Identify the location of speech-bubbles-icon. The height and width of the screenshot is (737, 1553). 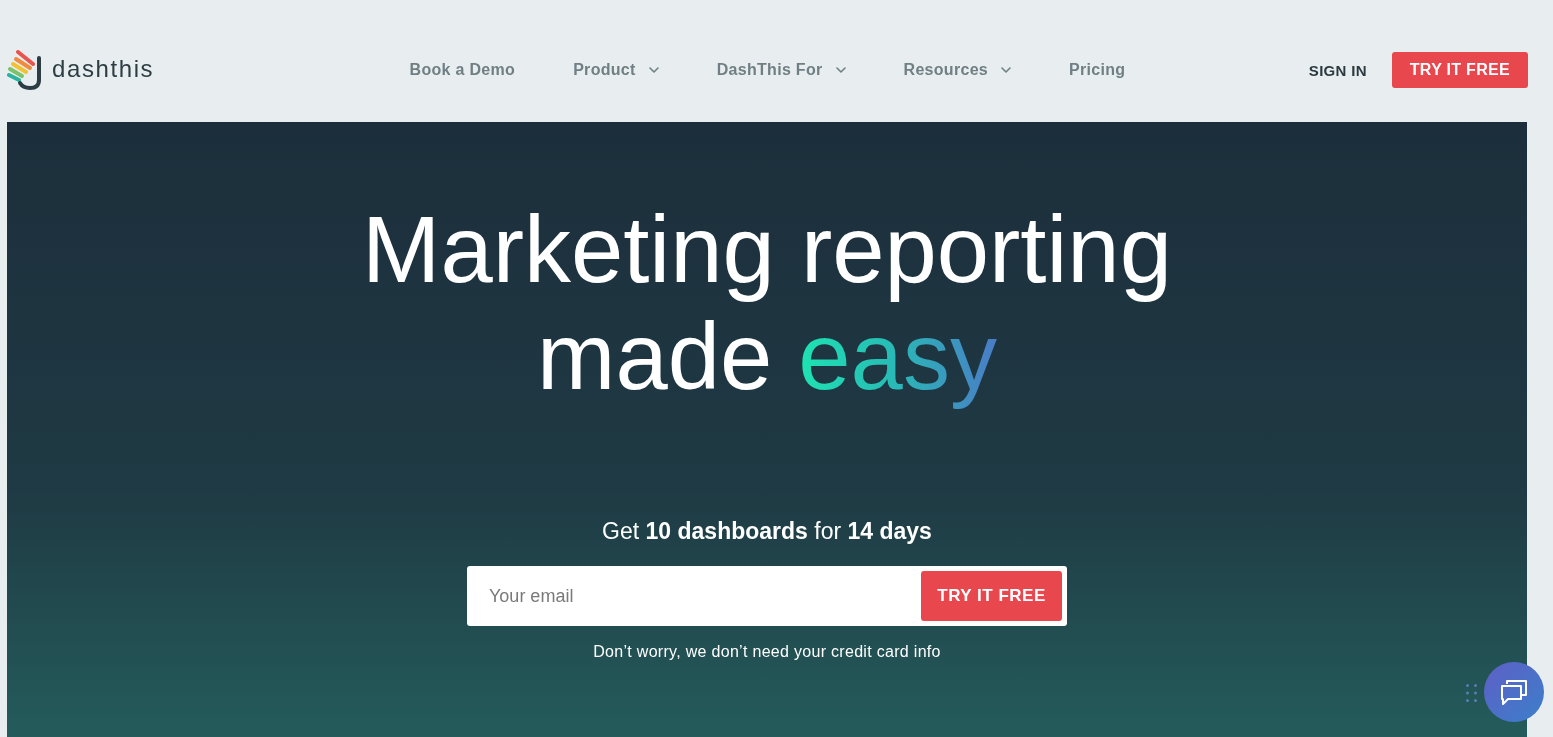
(1514, 692).